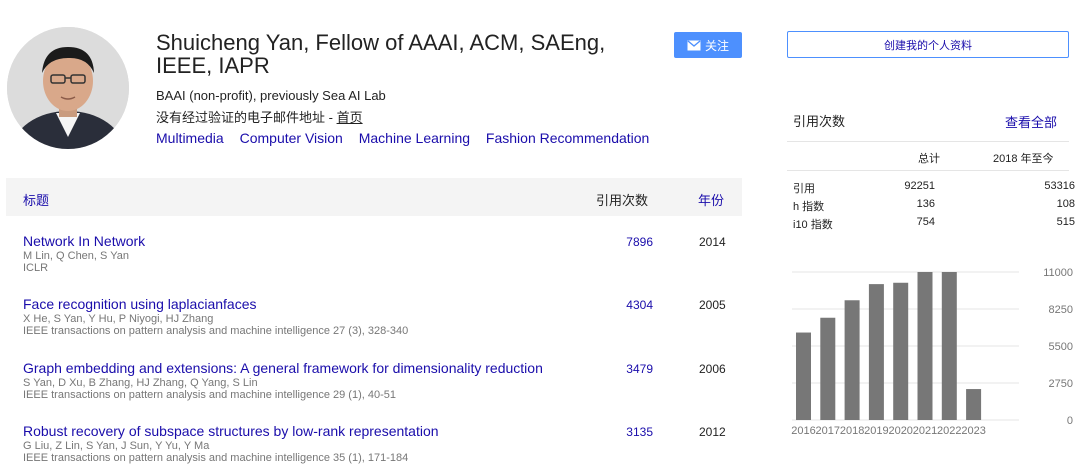 The image size is (1080, 476). What do you see at coordinates (628, 369) in the screenshot?
I see `cited-count: 3479` at bounding box center [628, 369].